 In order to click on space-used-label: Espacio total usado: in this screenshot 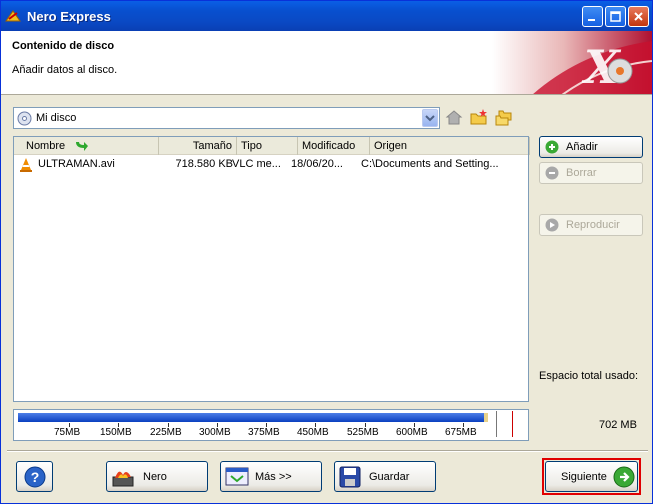, I will do `click(589, 376)`.